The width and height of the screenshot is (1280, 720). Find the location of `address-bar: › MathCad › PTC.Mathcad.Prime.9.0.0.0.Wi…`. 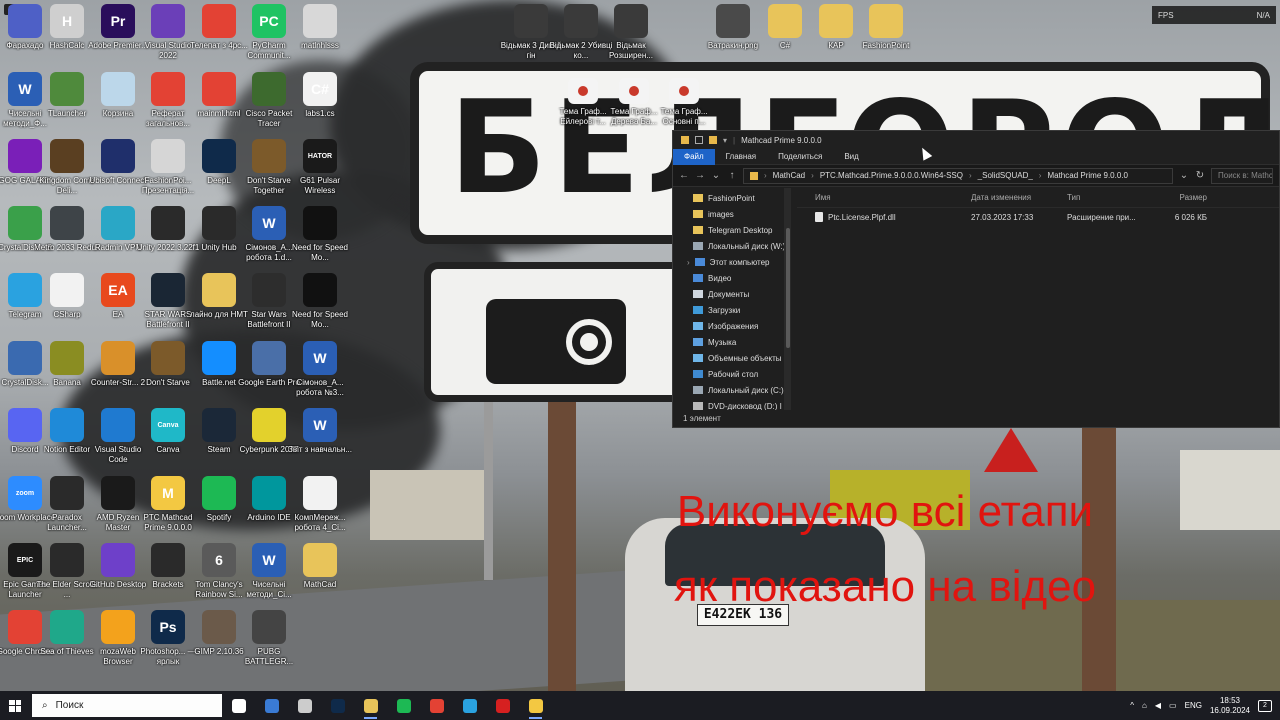

address-bar: › MathCad › PTC.Mathcad.Prime.9.0.0.0.Wi… is located at coordinates (958, 175).